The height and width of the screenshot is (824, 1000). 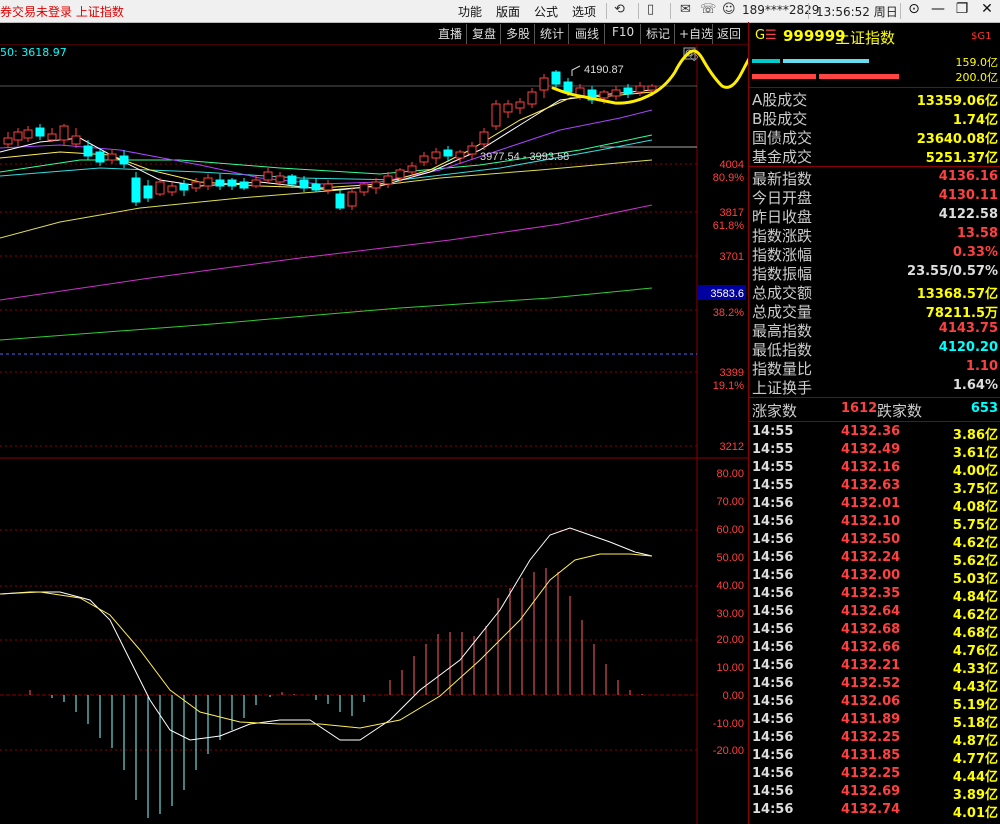 What do you see at coordinates (782, 198) in the screenshot?
I see `stat-label: 今日开盘` at bounding box center [782, 198].